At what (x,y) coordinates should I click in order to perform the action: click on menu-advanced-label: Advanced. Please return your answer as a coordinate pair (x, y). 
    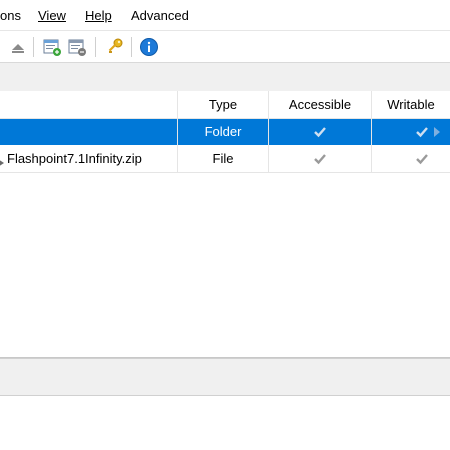
    Looking at the image, I should click on (160, 15).